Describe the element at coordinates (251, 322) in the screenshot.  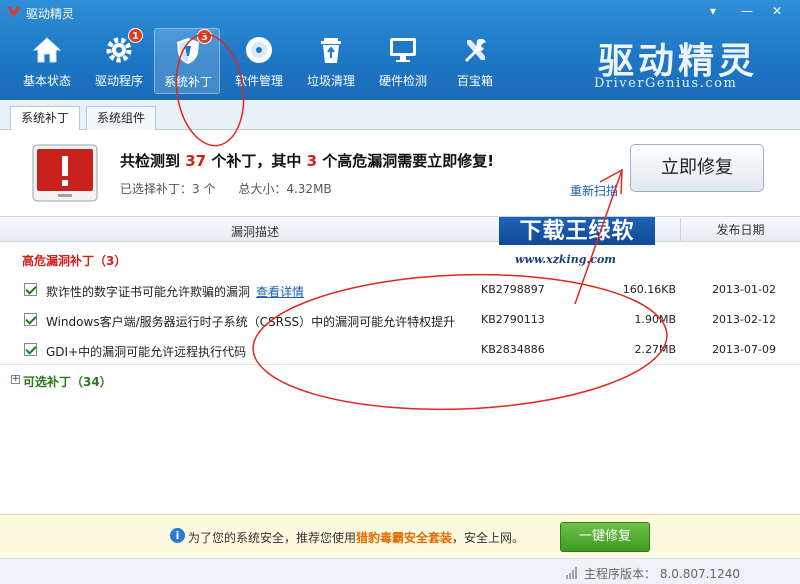
I see `patch-description: Windows客户端/服务器运行时子系统（CSRSS）中的漏洞可能允许特权提升` at that location.